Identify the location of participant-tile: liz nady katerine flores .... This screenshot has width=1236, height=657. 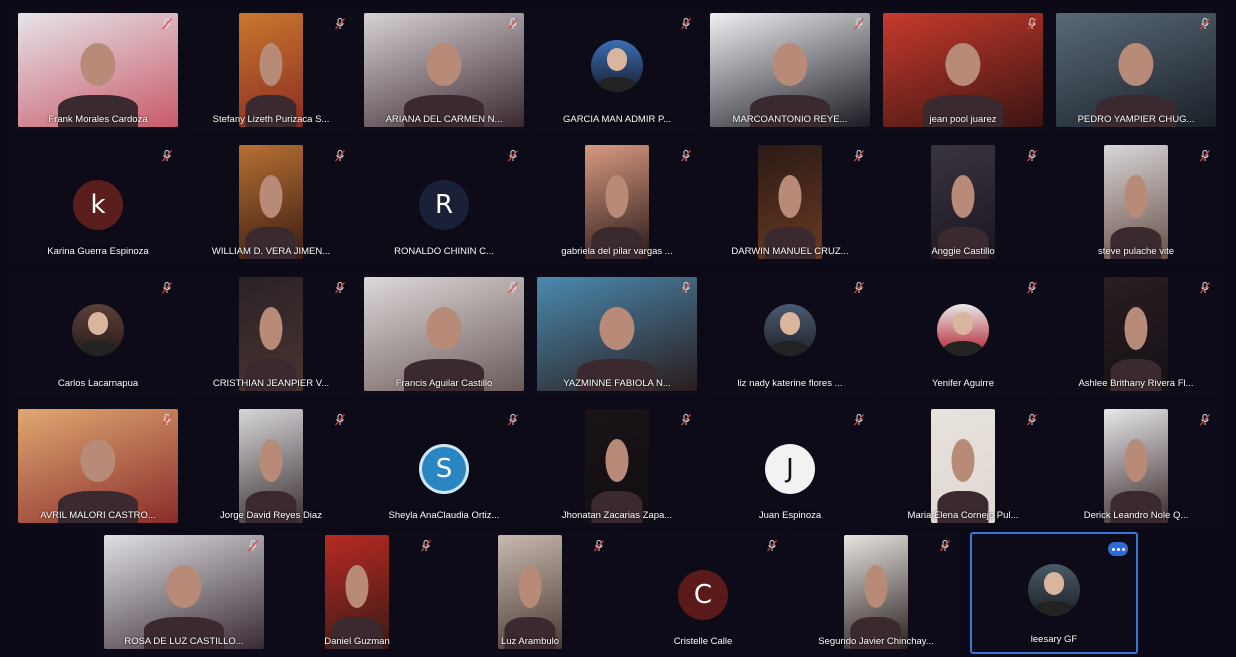
(790, 335).